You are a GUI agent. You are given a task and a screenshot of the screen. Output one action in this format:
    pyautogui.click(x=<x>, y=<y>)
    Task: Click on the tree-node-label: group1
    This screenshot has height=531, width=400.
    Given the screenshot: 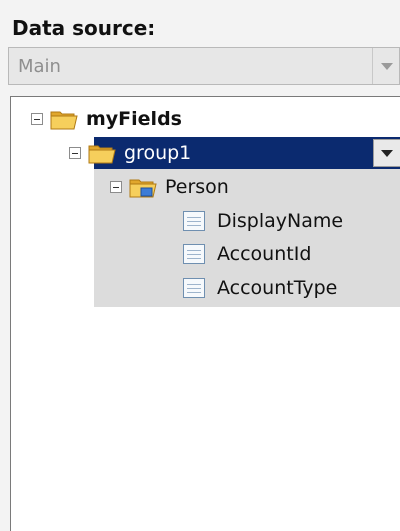 What is the action you would take?
    pyautogui.click(x=158, y=153)
    